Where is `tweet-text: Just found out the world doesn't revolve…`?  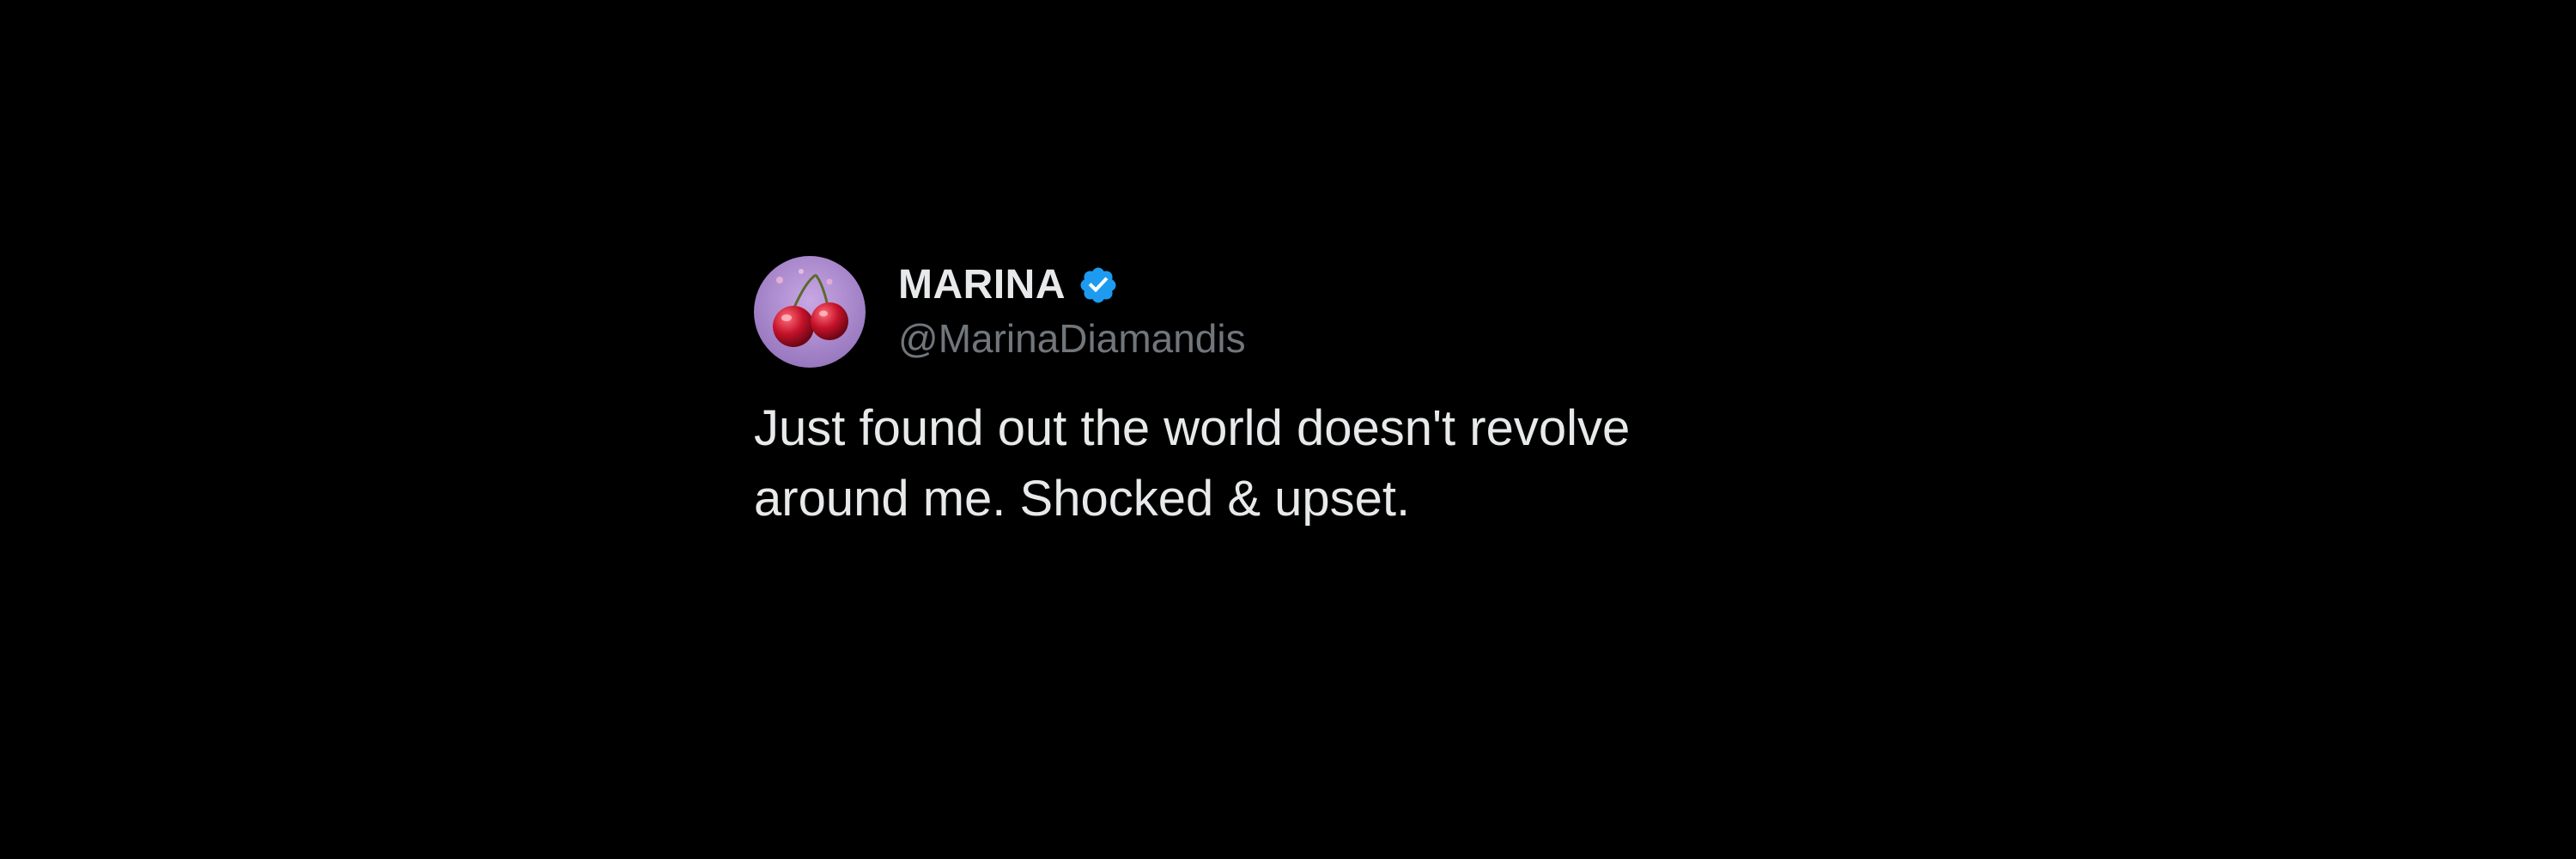
tweet-text: Just found out the world doesn't revolve… is located at coordinates (1192, 464).